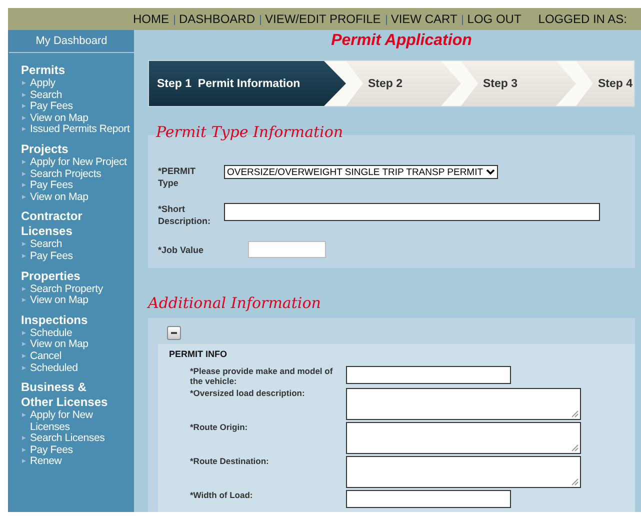 Image resolution: width=641 pixels, height=517 pixels. What do you see at coordinates (323, 19) in the screenshot?
I see `nav-link: VIEW/EDIT PROFILE` at bounding box center [323, 19].